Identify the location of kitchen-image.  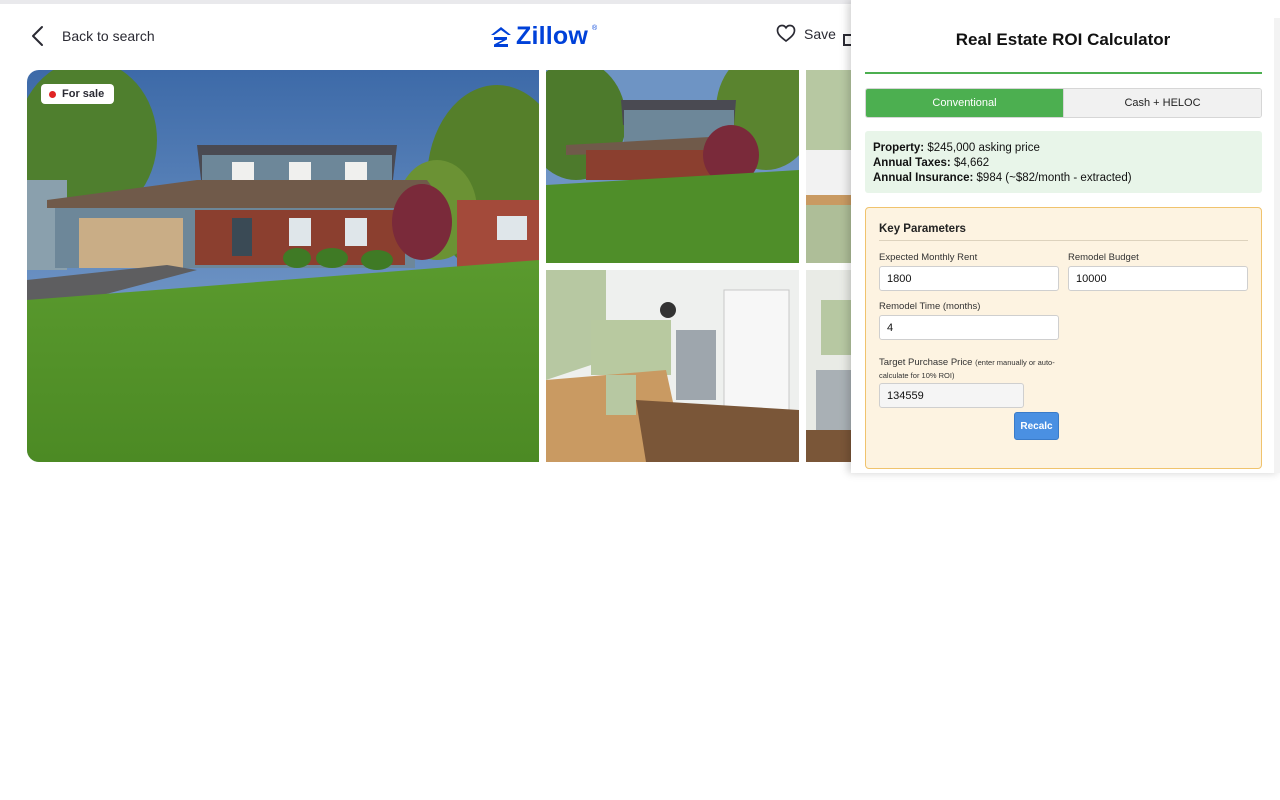
(672, 366).